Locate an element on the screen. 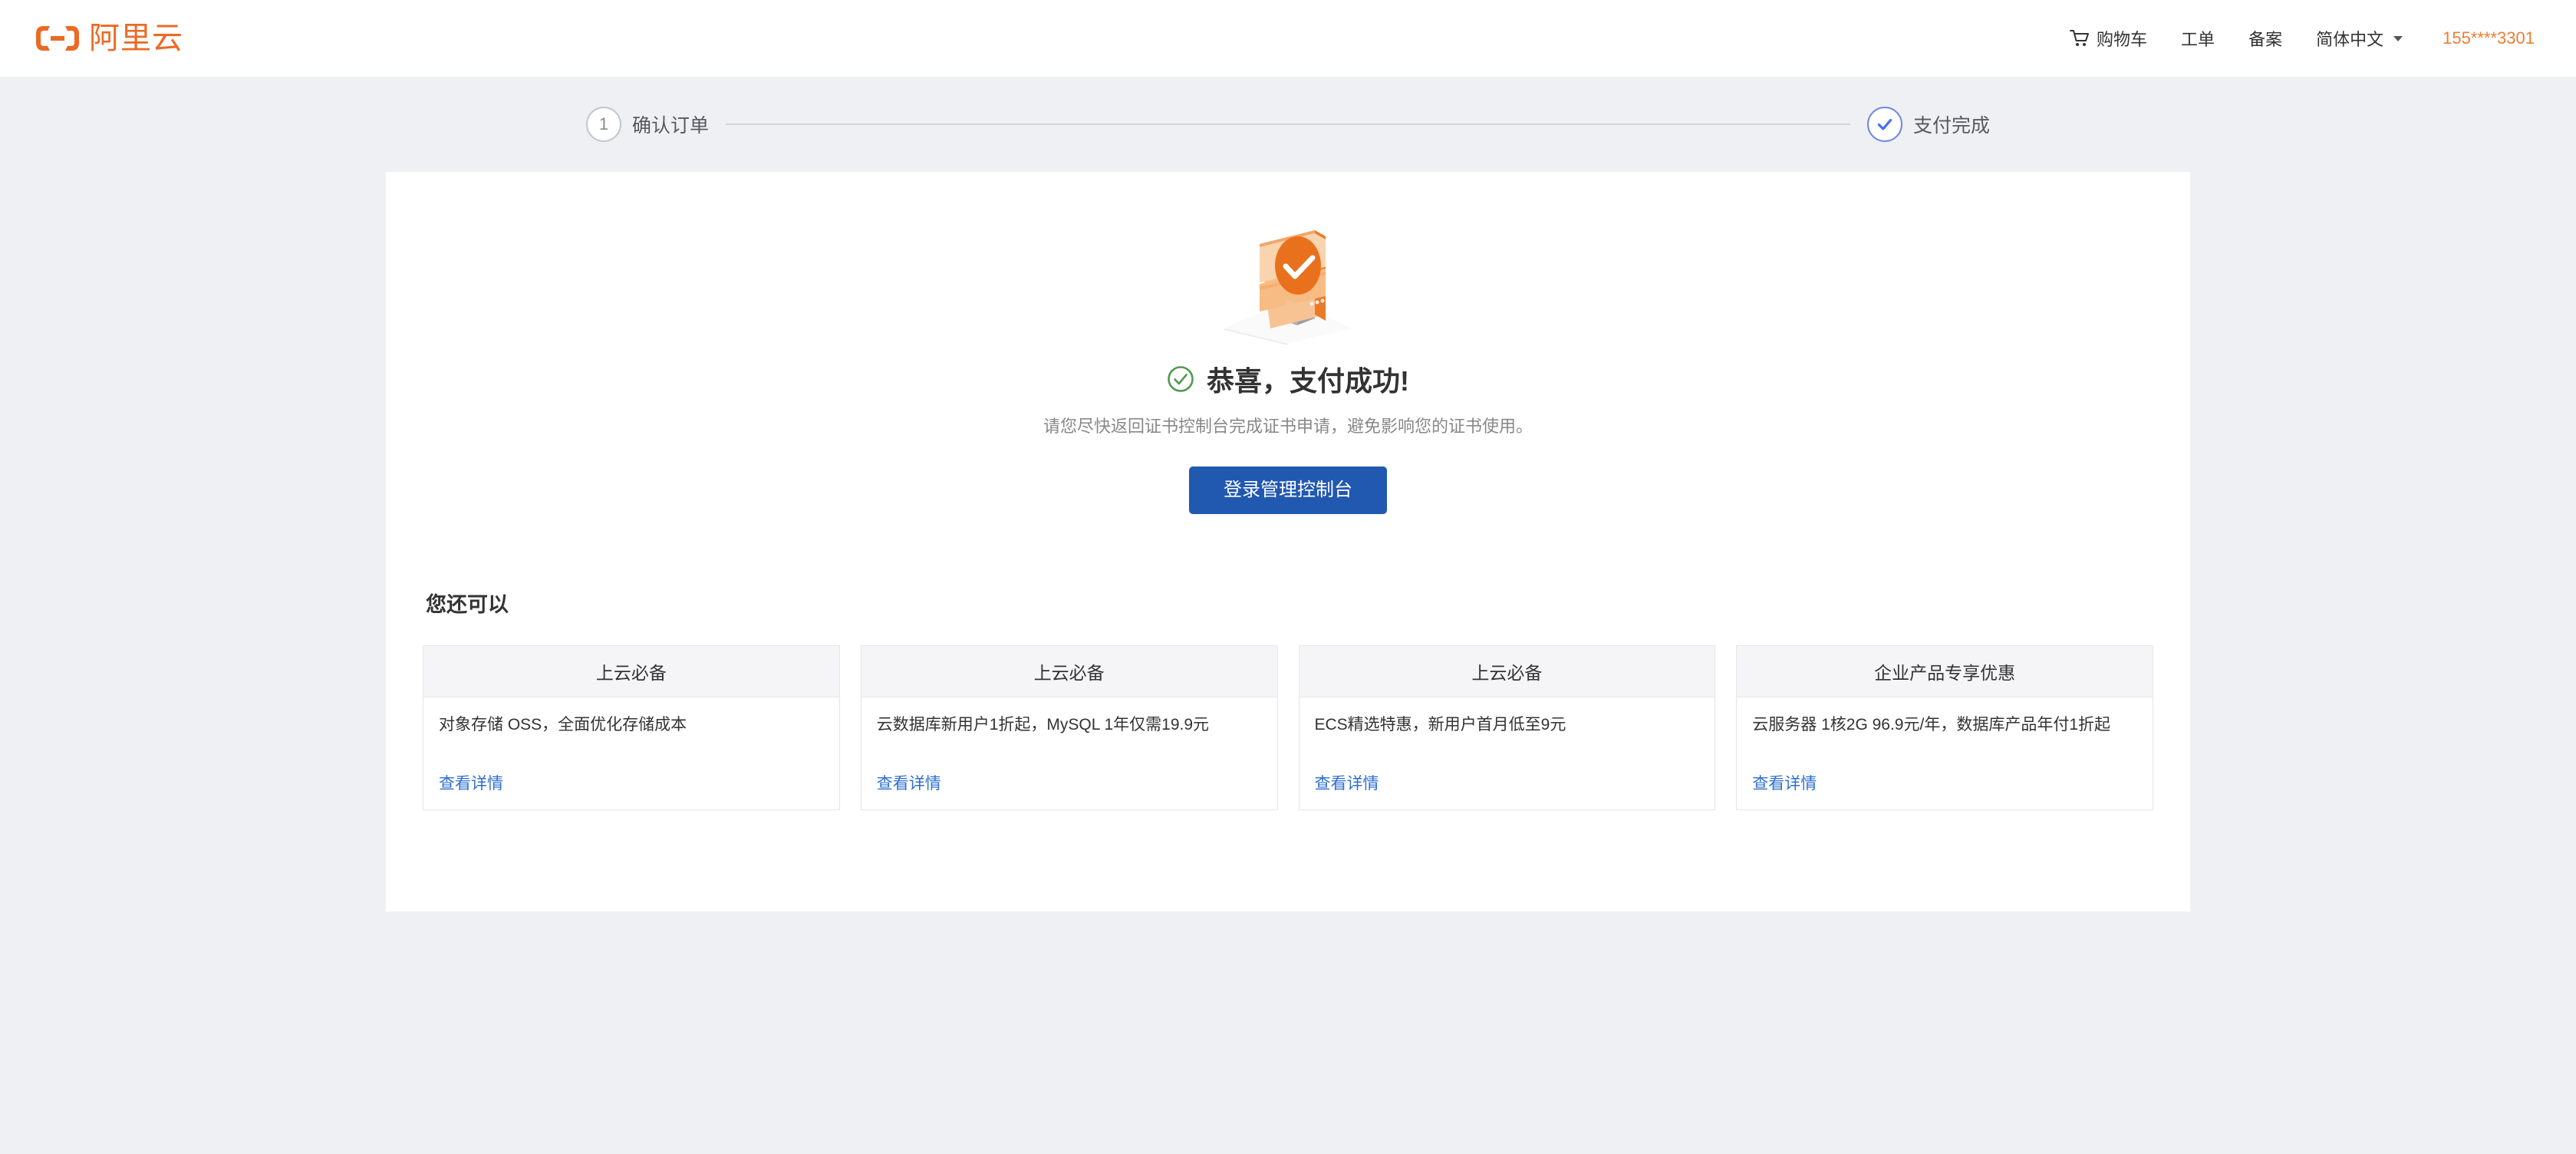 Image resolution: width=2576 pixels, height=1154 pixels. recommend-card-3-link: 查看详情 is located at coordinates (1347, 790).